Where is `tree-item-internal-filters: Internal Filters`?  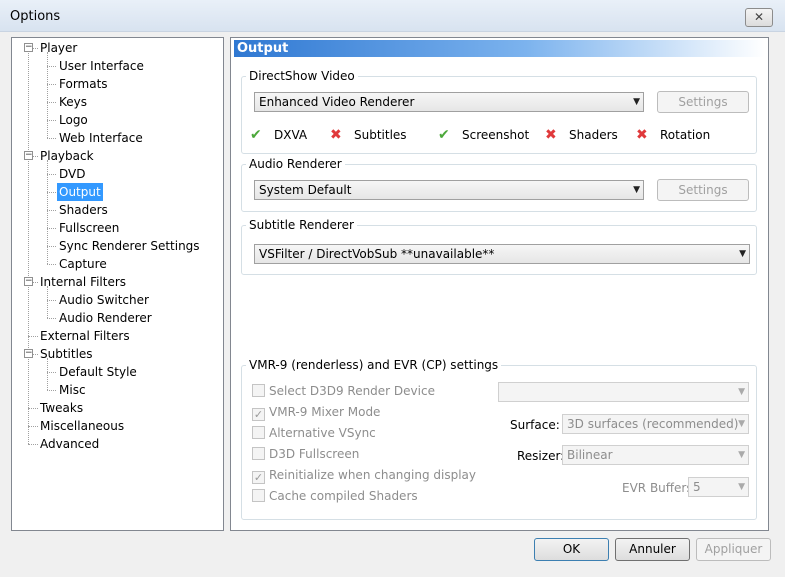
tree-item-internal-filters: Internal Filters is located at coordinates (83, 282).